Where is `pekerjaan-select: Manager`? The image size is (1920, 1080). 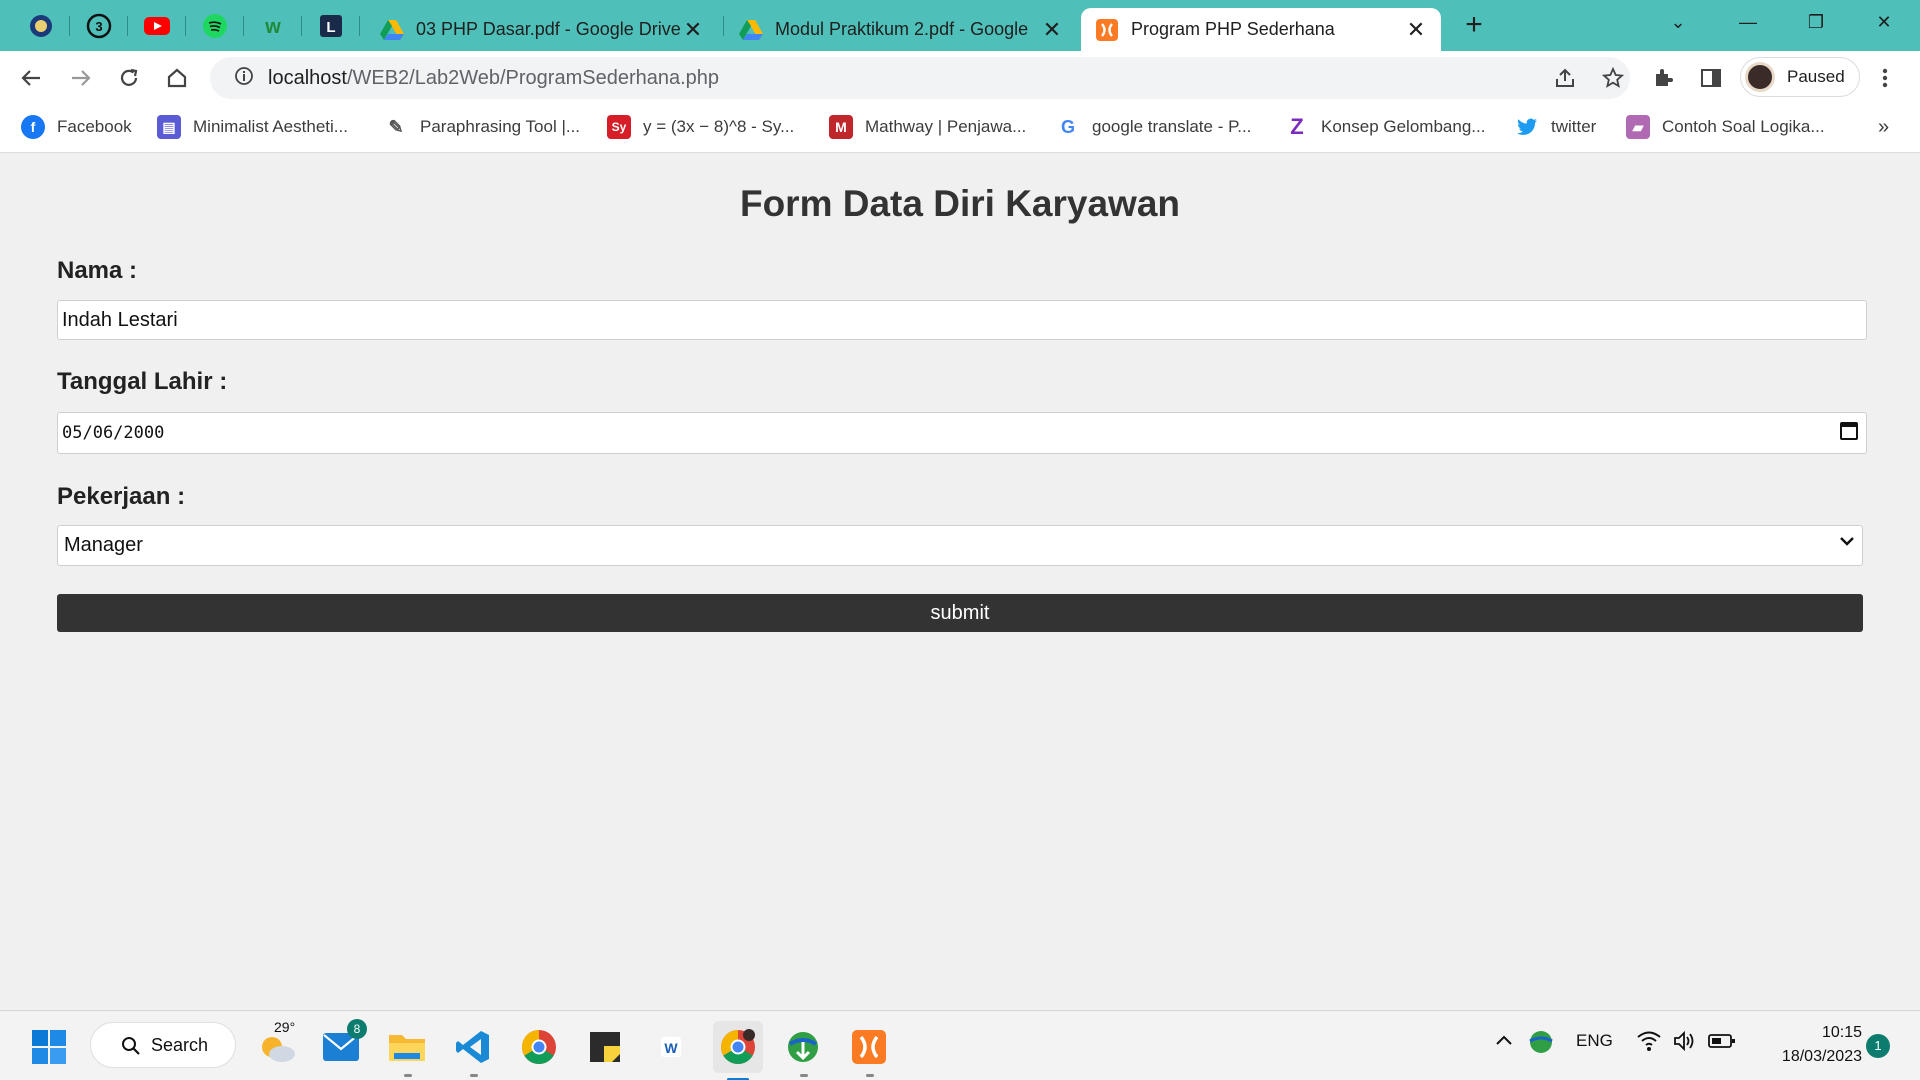 pekerjaan-select: Manager is located at coordinates (960, 545).